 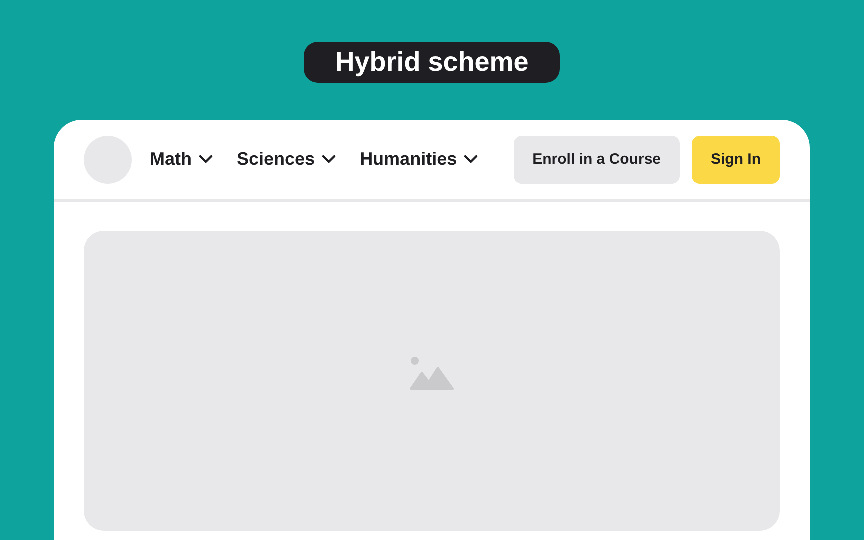 I want to click on title-badge: Hybrid scheme, so click(x=432, y=62).